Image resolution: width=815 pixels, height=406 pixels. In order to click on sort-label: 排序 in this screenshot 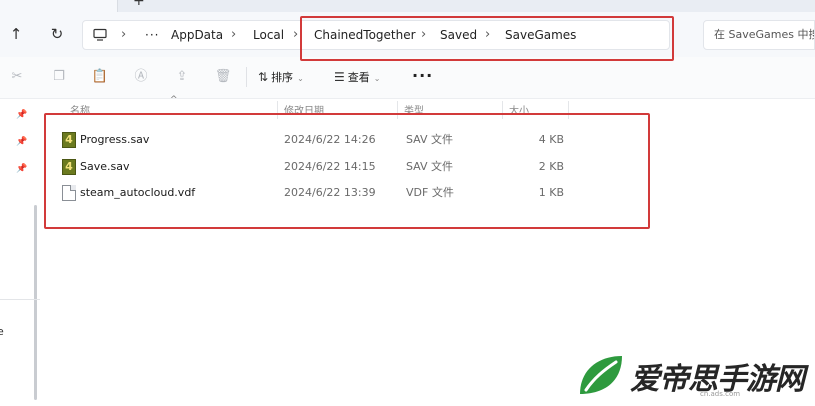, I will do `click(282, 77)`.